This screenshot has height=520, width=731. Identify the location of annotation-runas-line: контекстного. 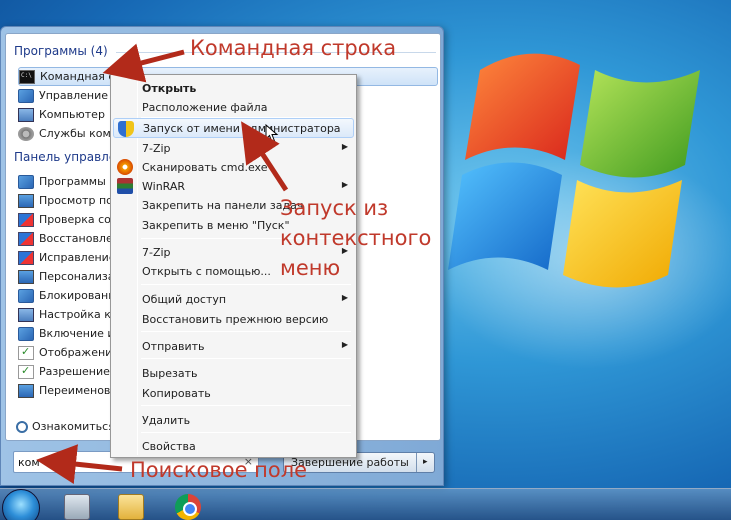
(356, 238).